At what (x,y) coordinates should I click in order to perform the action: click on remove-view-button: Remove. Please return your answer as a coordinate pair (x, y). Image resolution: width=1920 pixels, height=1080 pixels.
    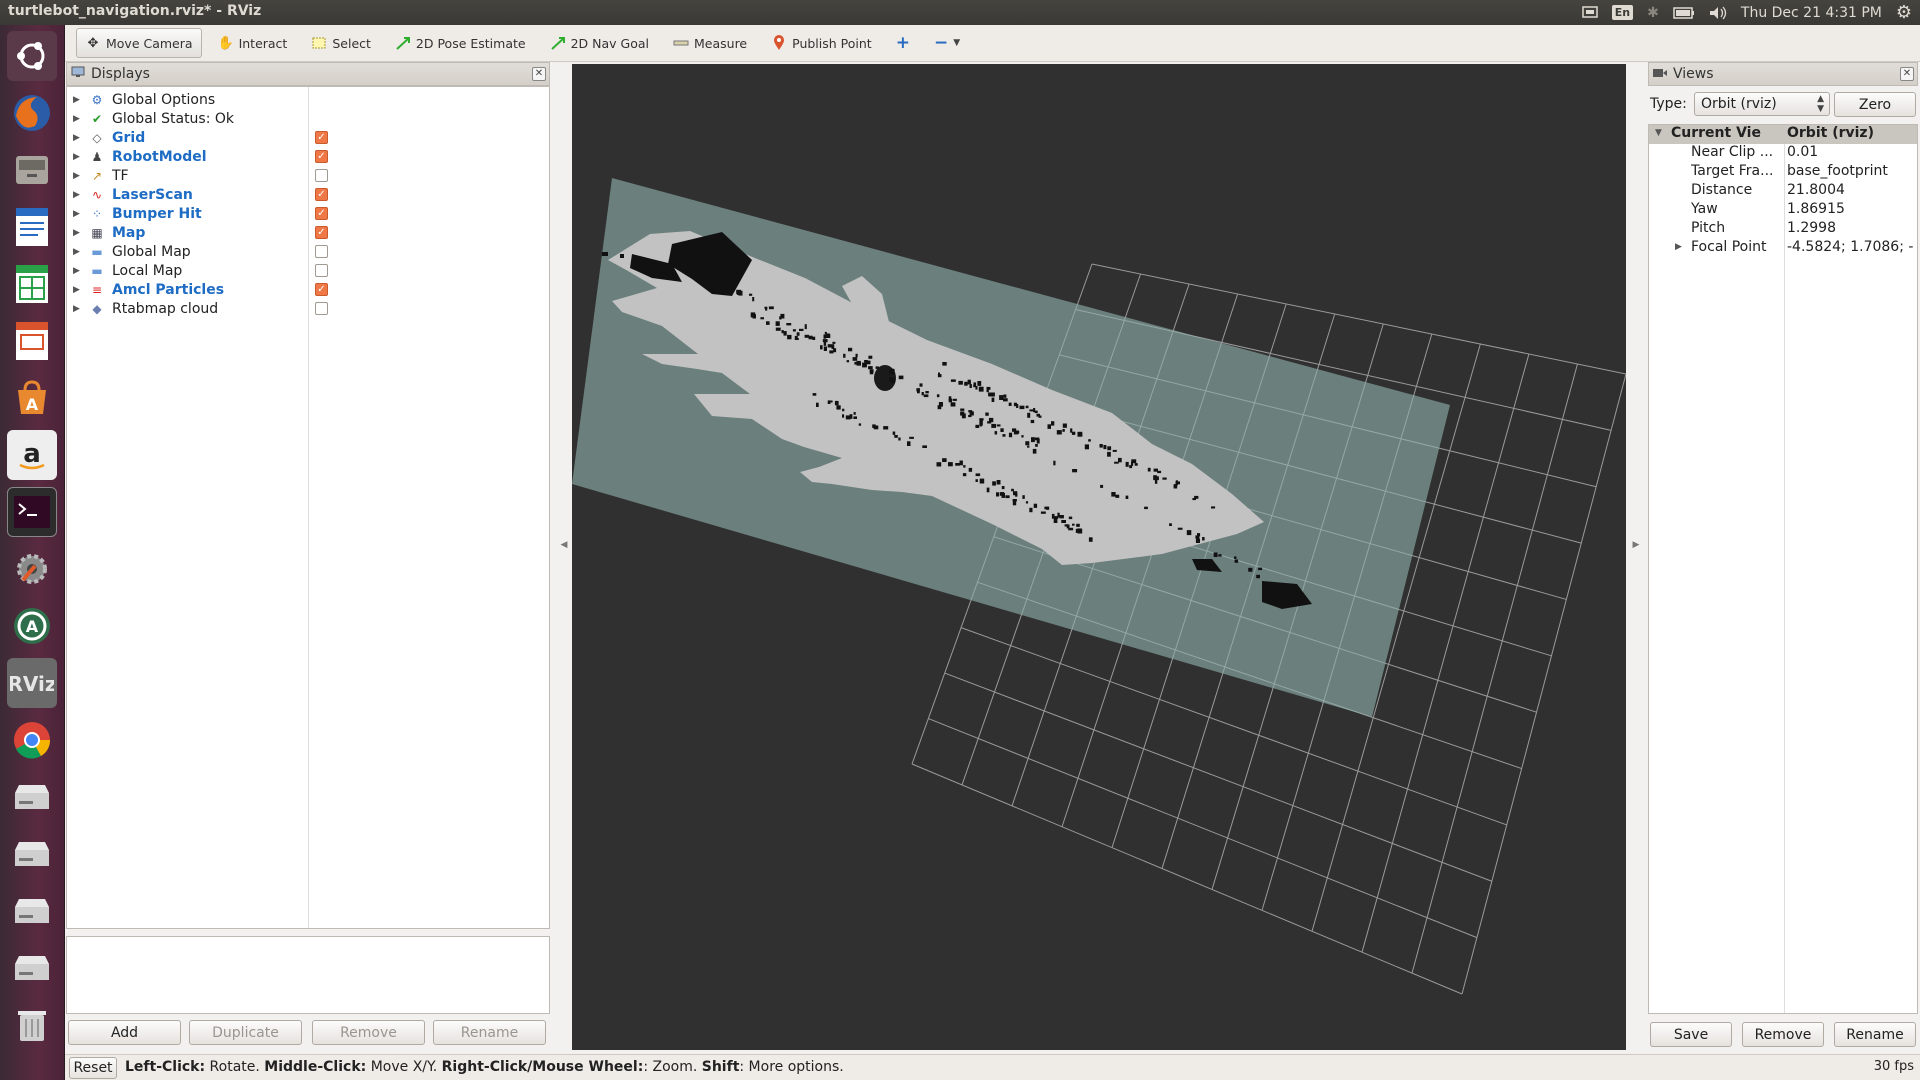
    Looking at the image, I should click on (1783, 1034).